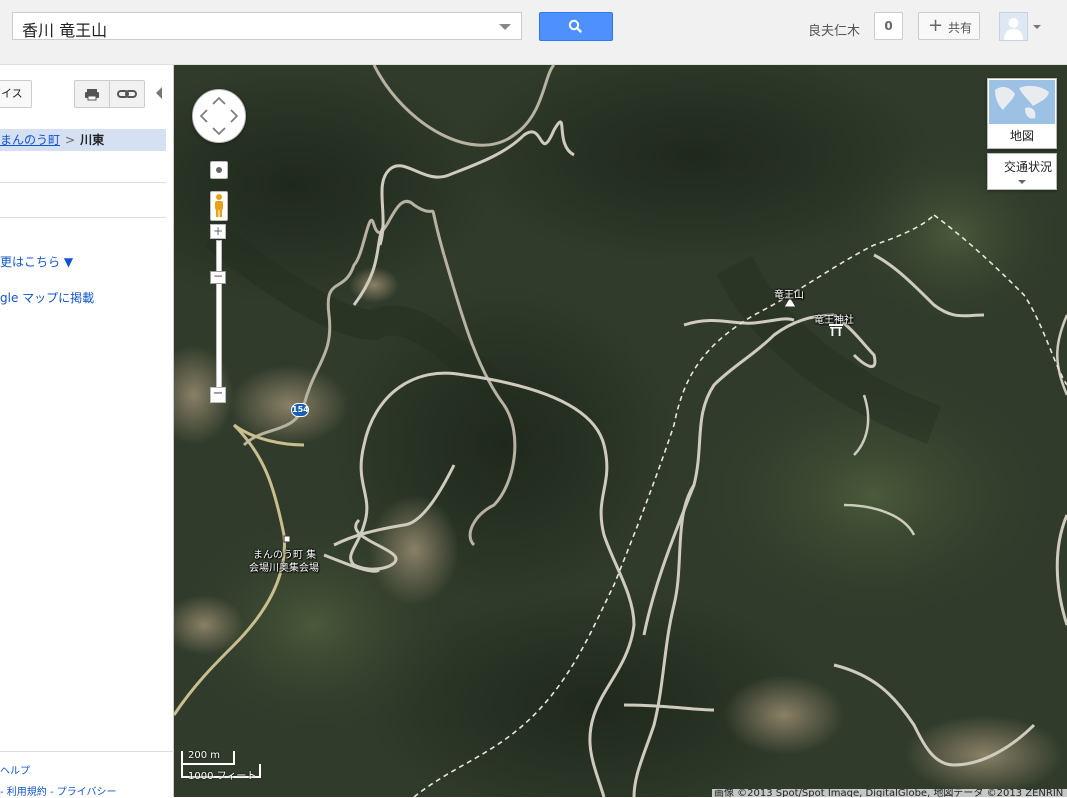 This screenshot has height=798, width=1067. What do you see at coordinates (218, 277) in the screenshot?
I see `zoom-slider-handle: −` at bounding box center [218, 277].